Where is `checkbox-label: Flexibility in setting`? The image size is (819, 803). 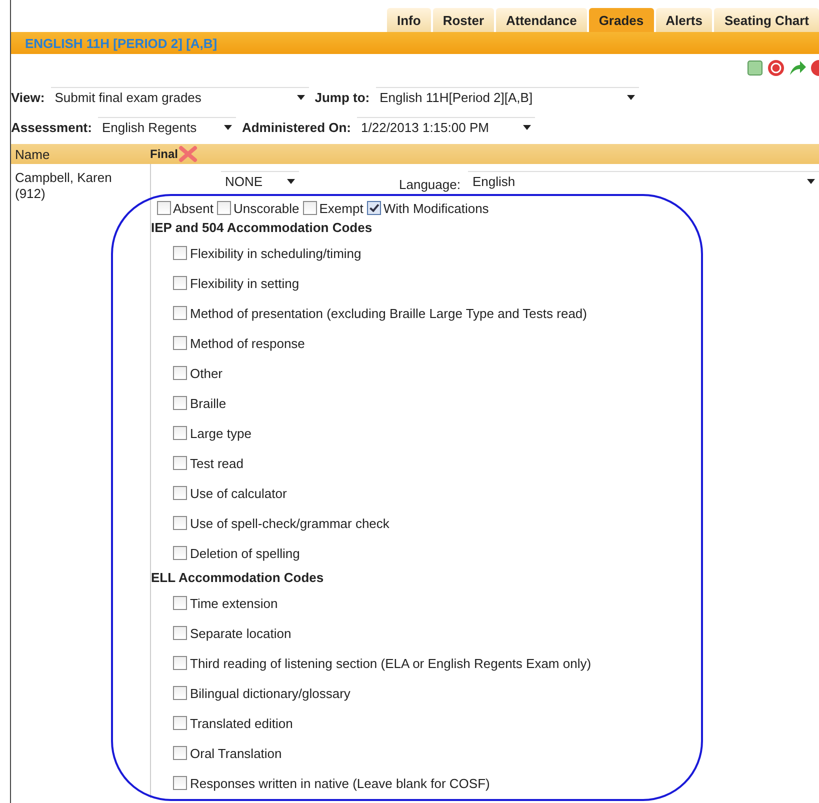 checkbox-label: Flexibility in setting is located at coordinates (245, 283).